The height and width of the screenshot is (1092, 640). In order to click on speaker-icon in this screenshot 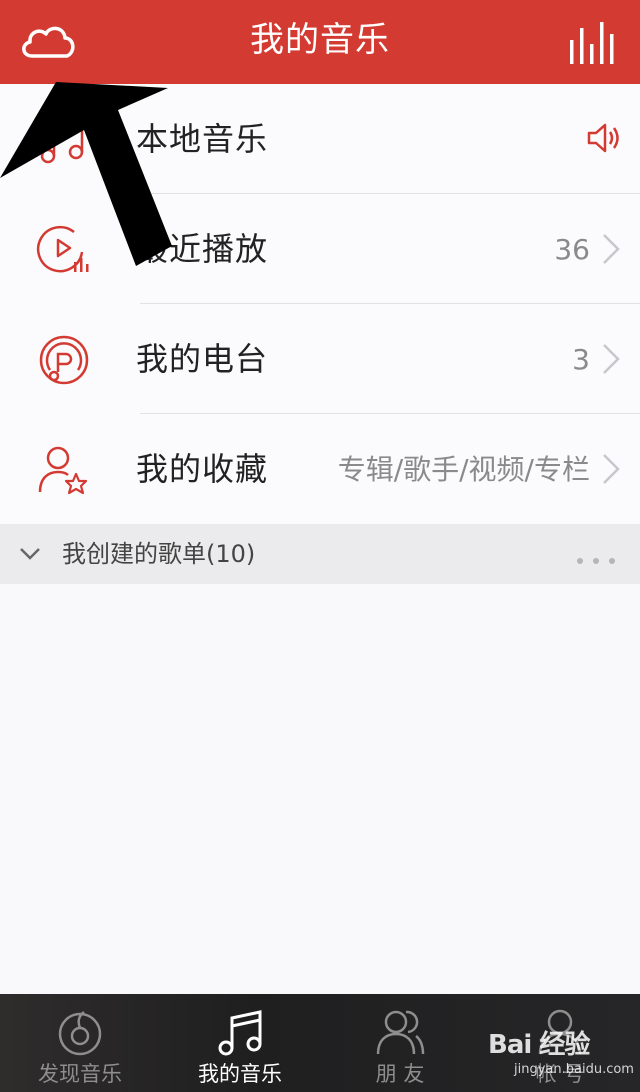, I will do `click(604, 138)`.